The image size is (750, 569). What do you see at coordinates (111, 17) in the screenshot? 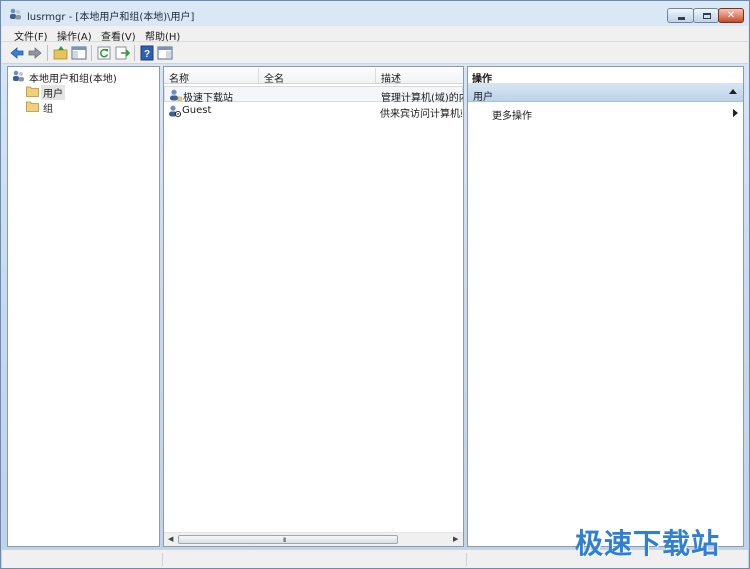
I see `window-title: lusrmgr - [本地用户和组(本地)\用户]` at bounding box center [111, 17].